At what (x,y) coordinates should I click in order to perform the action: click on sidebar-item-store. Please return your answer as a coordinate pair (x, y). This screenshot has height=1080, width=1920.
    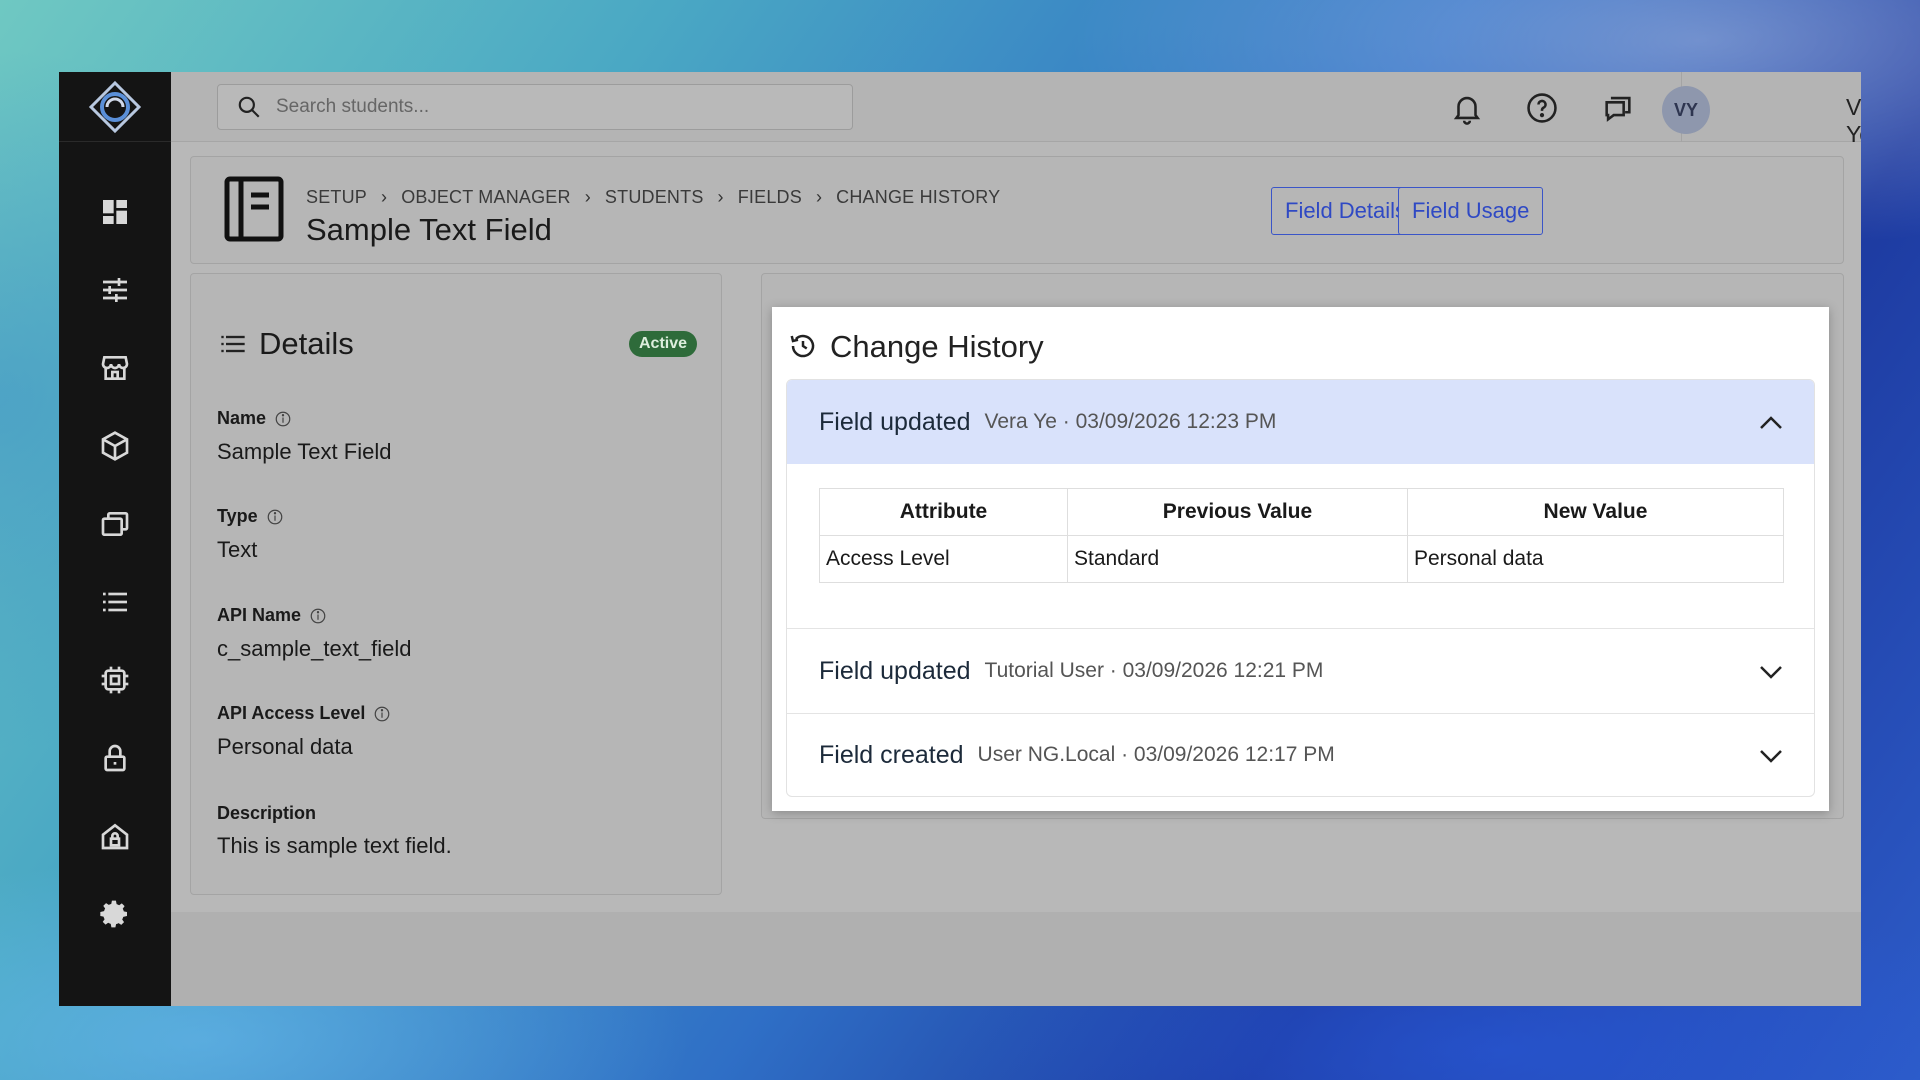
    Looking at the image, I should click on (115, 368).